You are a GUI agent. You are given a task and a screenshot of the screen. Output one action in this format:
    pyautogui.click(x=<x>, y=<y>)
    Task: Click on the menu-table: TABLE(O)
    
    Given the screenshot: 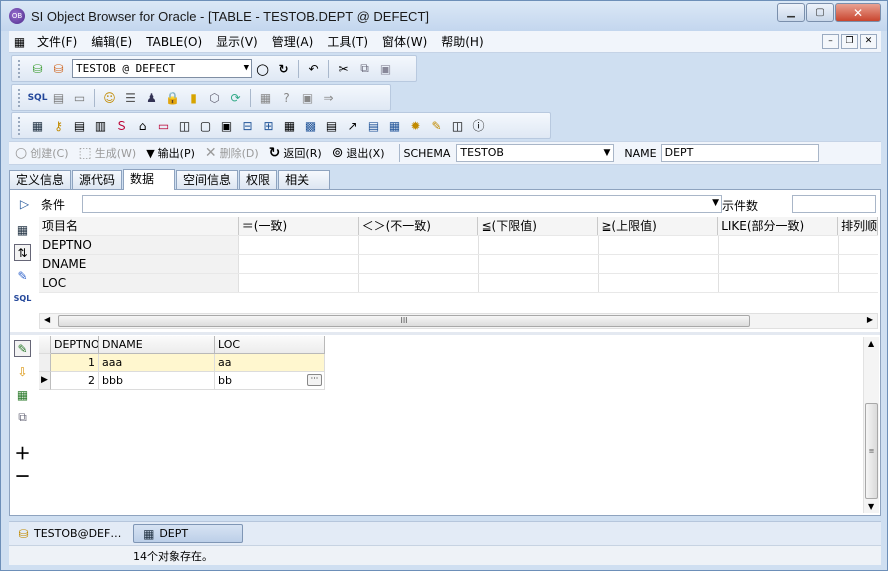 What is the action you would take?
    pyautogui.click(x=174, y=42)
    